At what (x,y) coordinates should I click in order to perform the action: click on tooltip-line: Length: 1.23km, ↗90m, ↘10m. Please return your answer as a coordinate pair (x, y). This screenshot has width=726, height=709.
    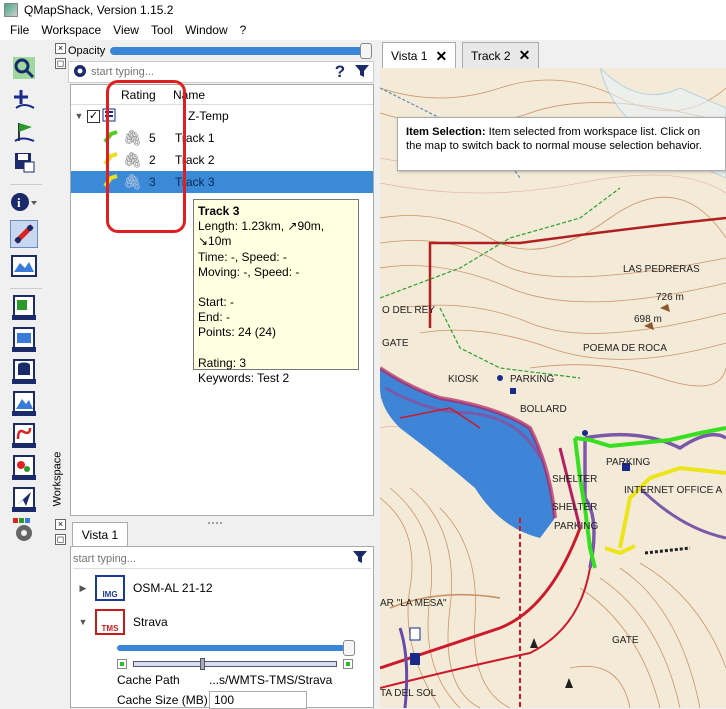
    Looking at the image, I should click on (261, 234).